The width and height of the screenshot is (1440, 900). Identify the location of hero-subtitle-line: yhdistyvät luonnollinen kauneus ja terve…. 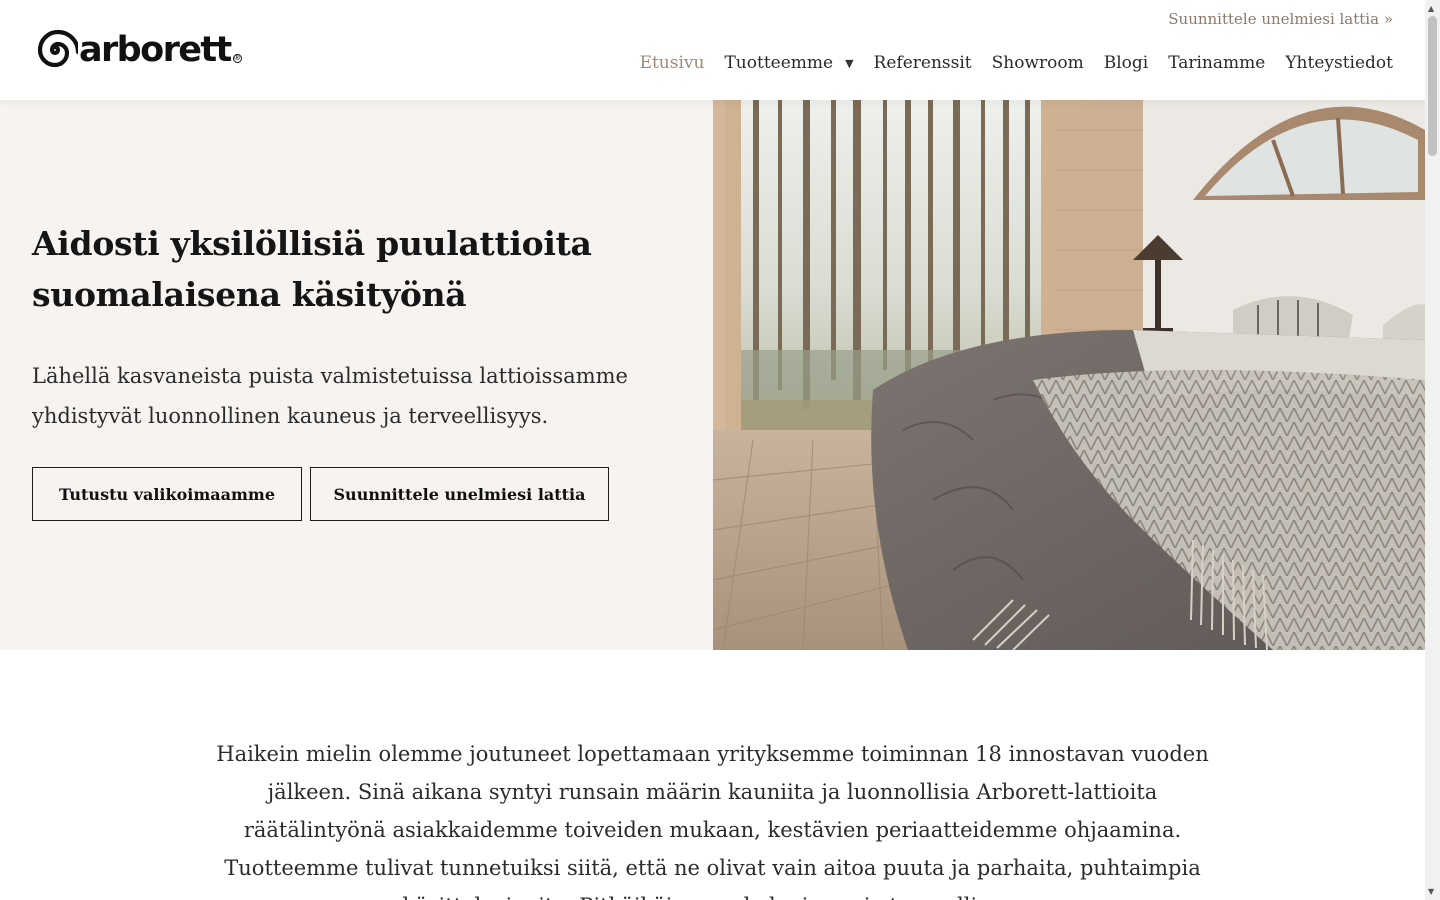
(290, 416).